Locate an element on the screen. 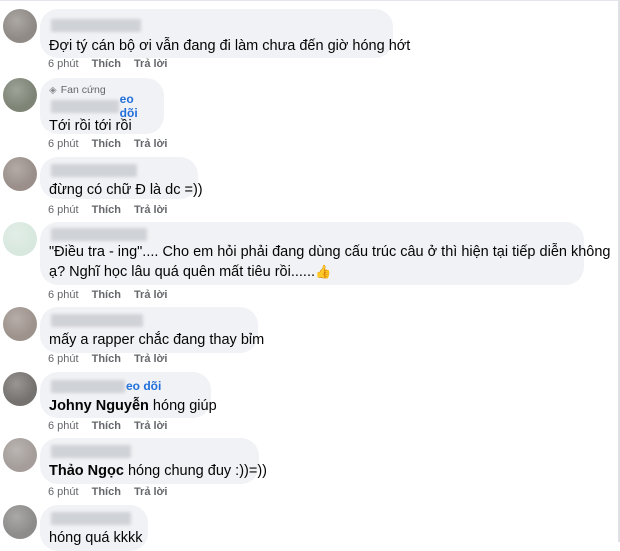  comment-bubble: Thảo Ngọc hóng chung đuy :))=)) is located at coordinates (153, 461).